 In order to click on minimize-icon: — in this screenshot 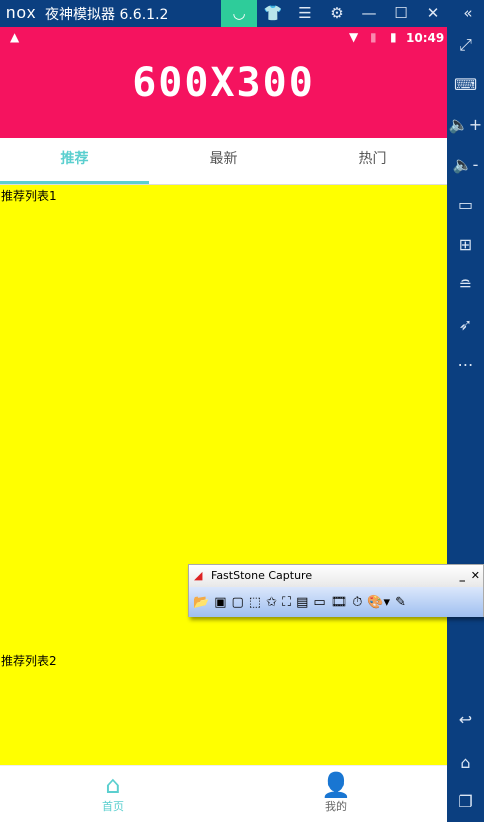, I will do `click(369, 13)`.